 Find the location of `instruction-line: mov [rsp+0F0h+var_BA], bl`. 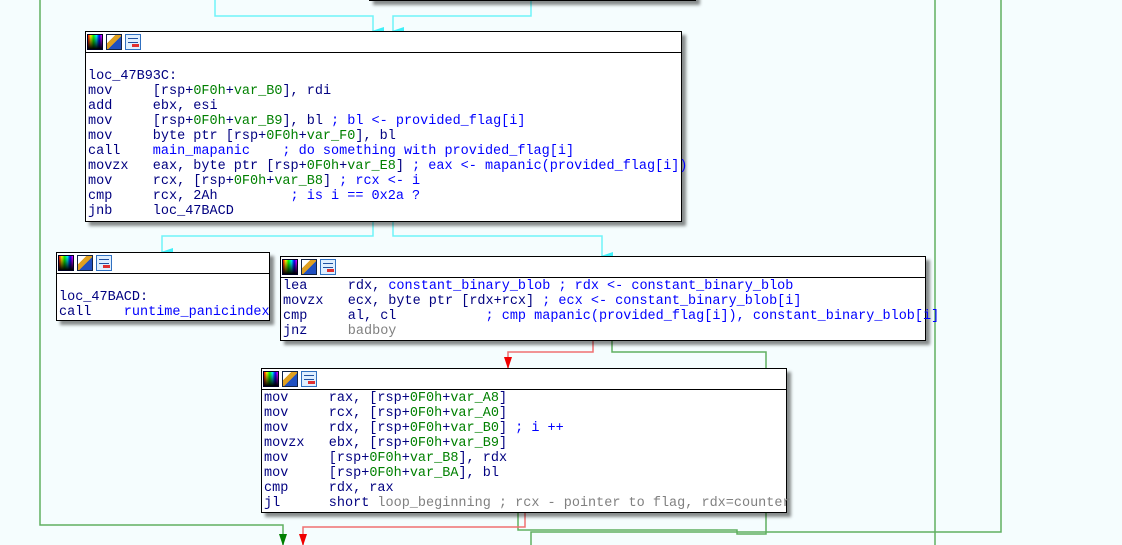

instruction-line: mov [rsp+0F0h+var_BA], bl is located at coordinates (525, 473).